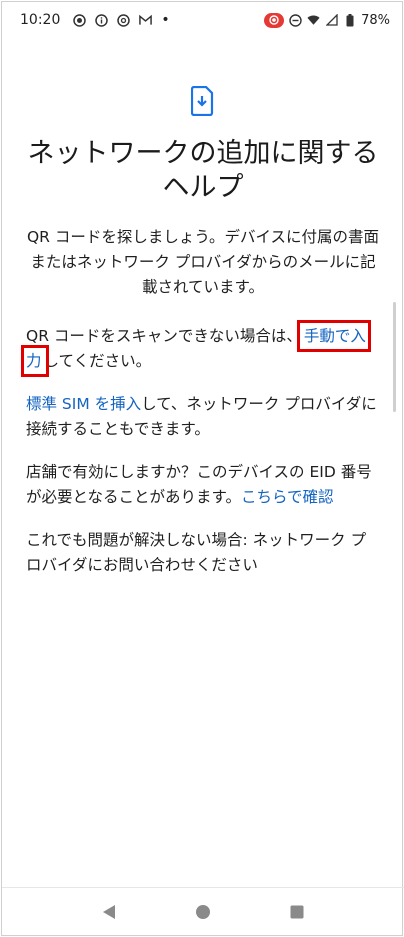 This screenshot has width=404, height=937. What do you see at coordinates (124, 20) in the screenshot?
I see `sync-icon` at bounding box center [124, 20].